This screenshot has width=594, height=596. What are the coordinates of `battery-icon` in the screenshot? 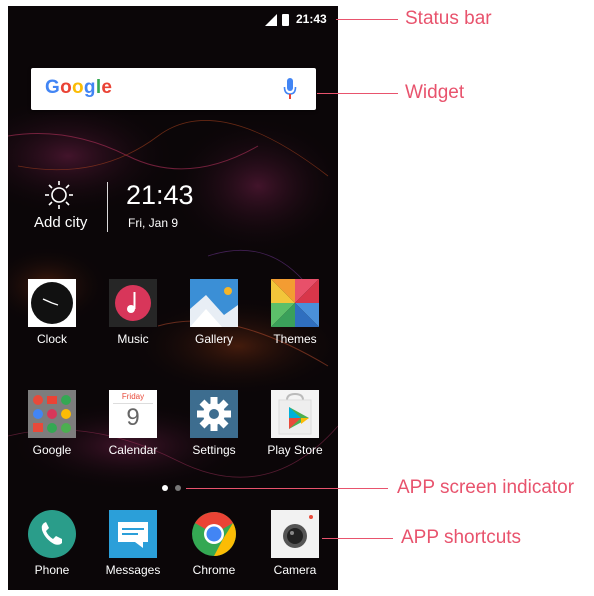 It's located at (285, 20).